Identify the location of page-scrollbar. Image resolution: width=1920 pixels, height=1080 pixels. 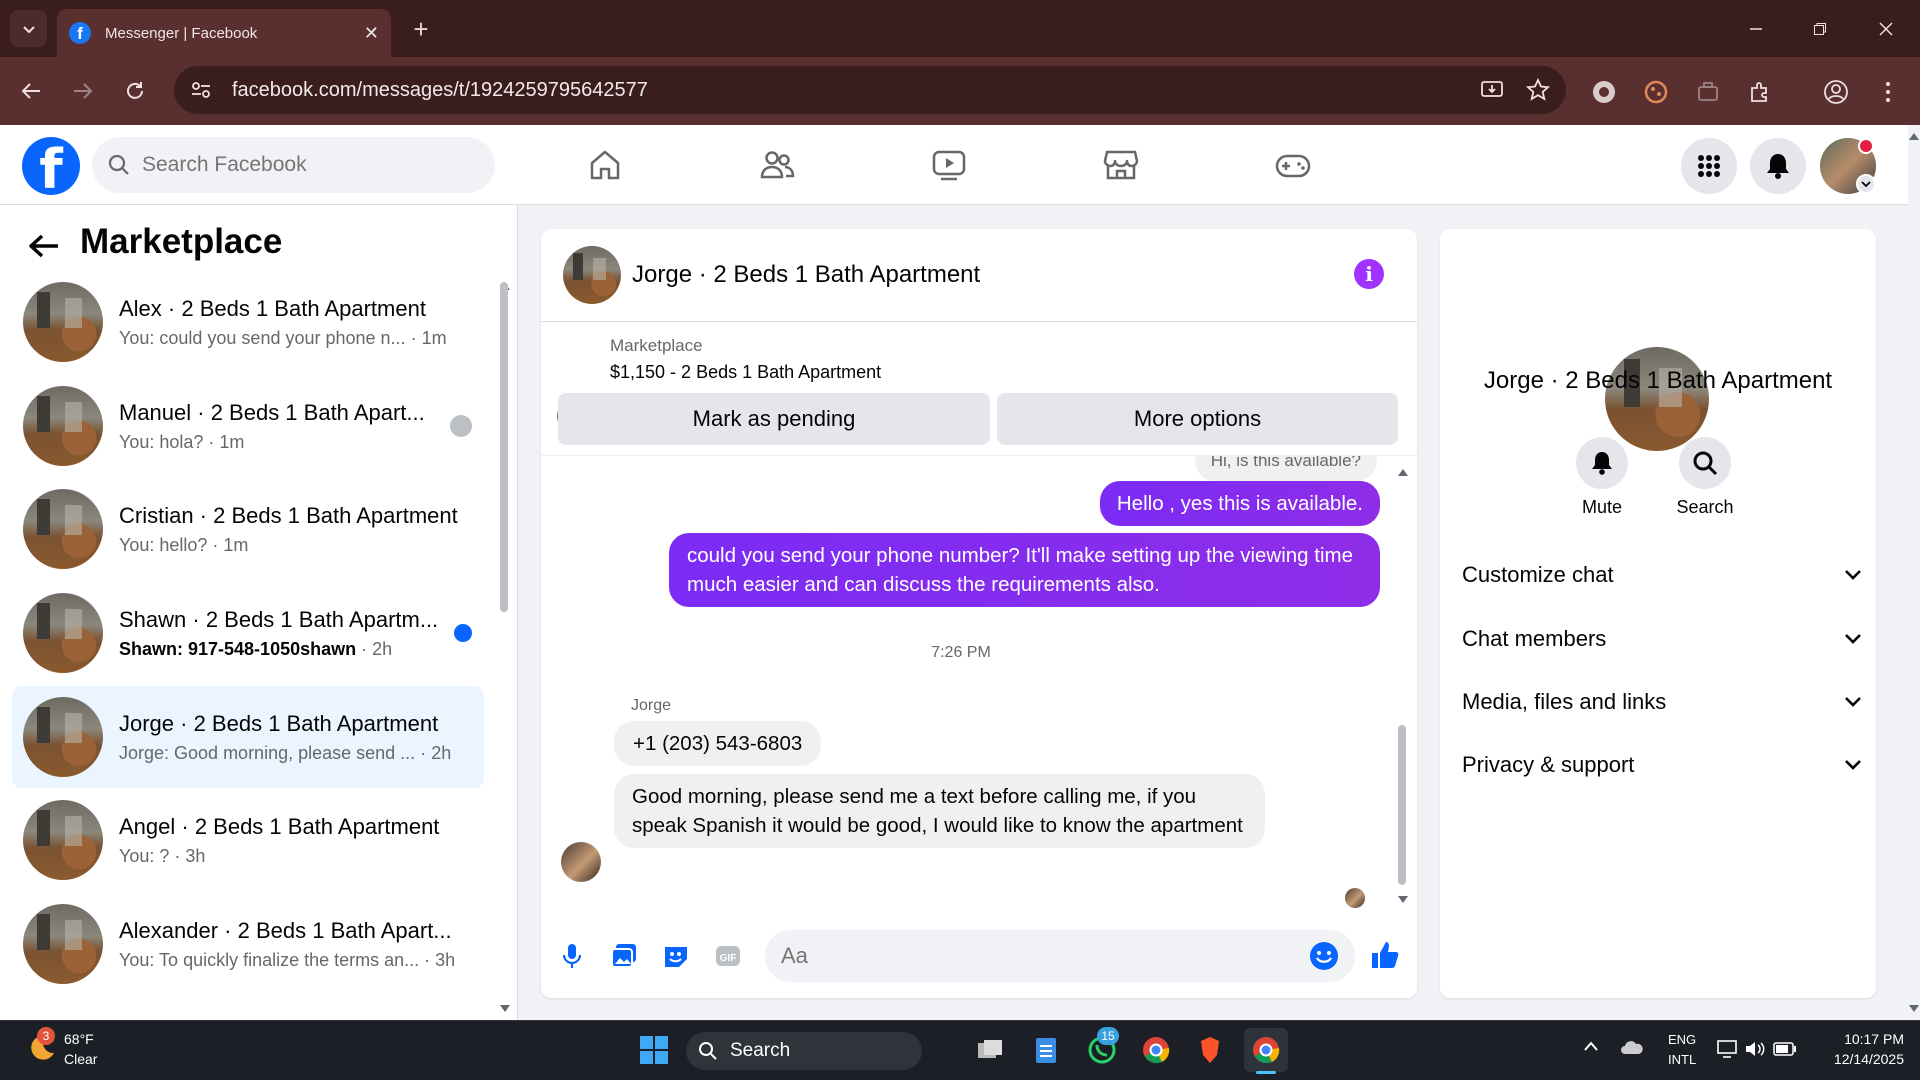
(1914, 572).